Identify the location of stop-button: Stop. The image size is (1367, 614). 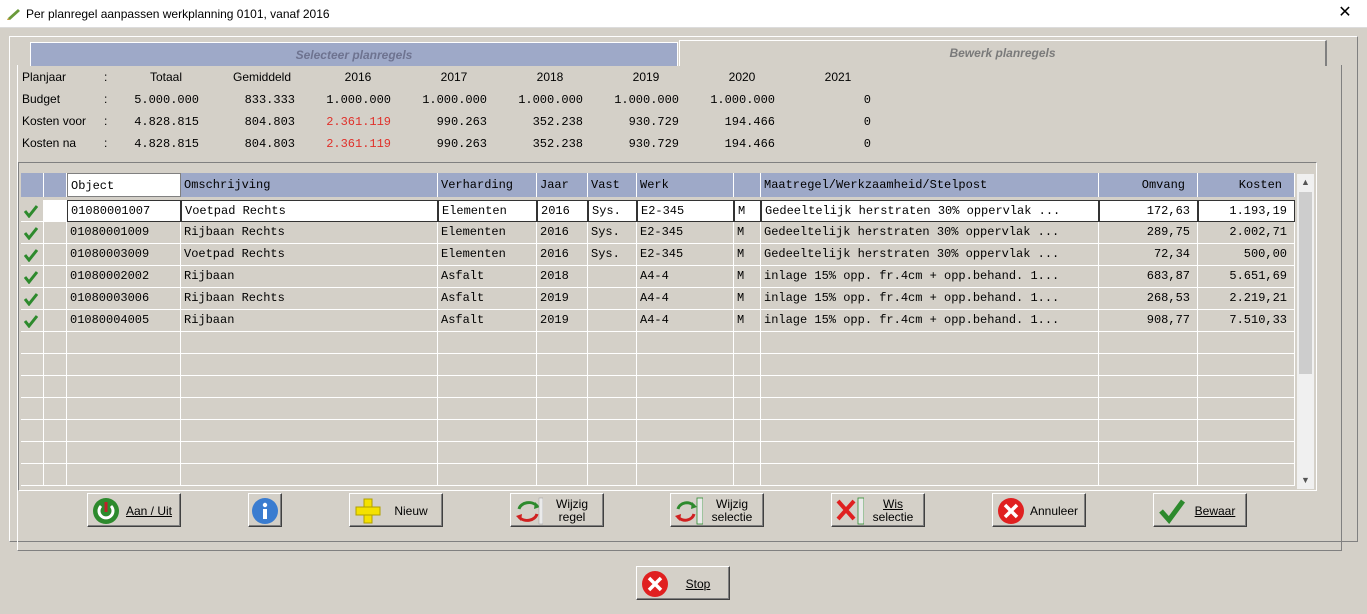
(683, 583).